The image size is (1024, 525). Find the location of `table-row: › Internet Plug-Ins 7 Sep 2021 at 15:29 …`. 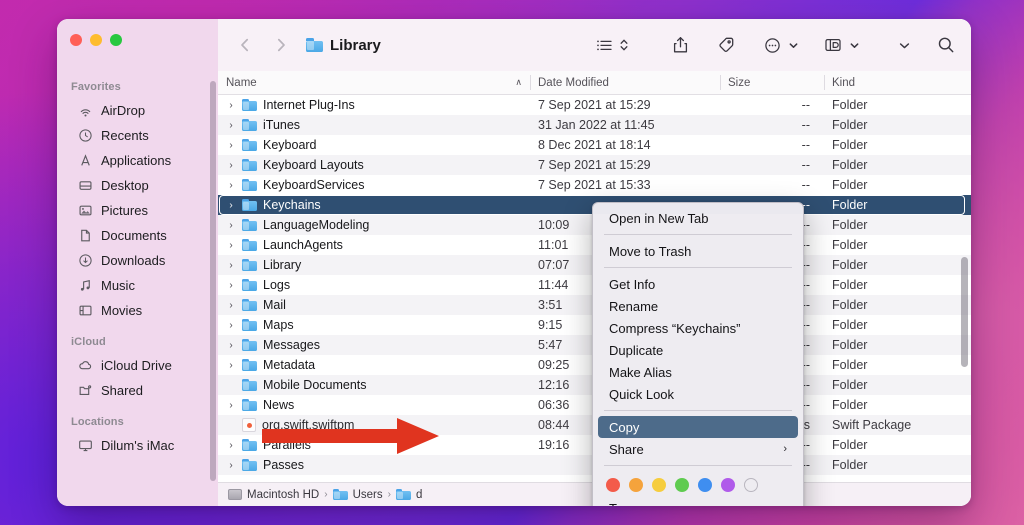

table-row: › Internet Plug-Ins 7 Sep 2021 at 15:29 … is located at coordinates (594, 105).